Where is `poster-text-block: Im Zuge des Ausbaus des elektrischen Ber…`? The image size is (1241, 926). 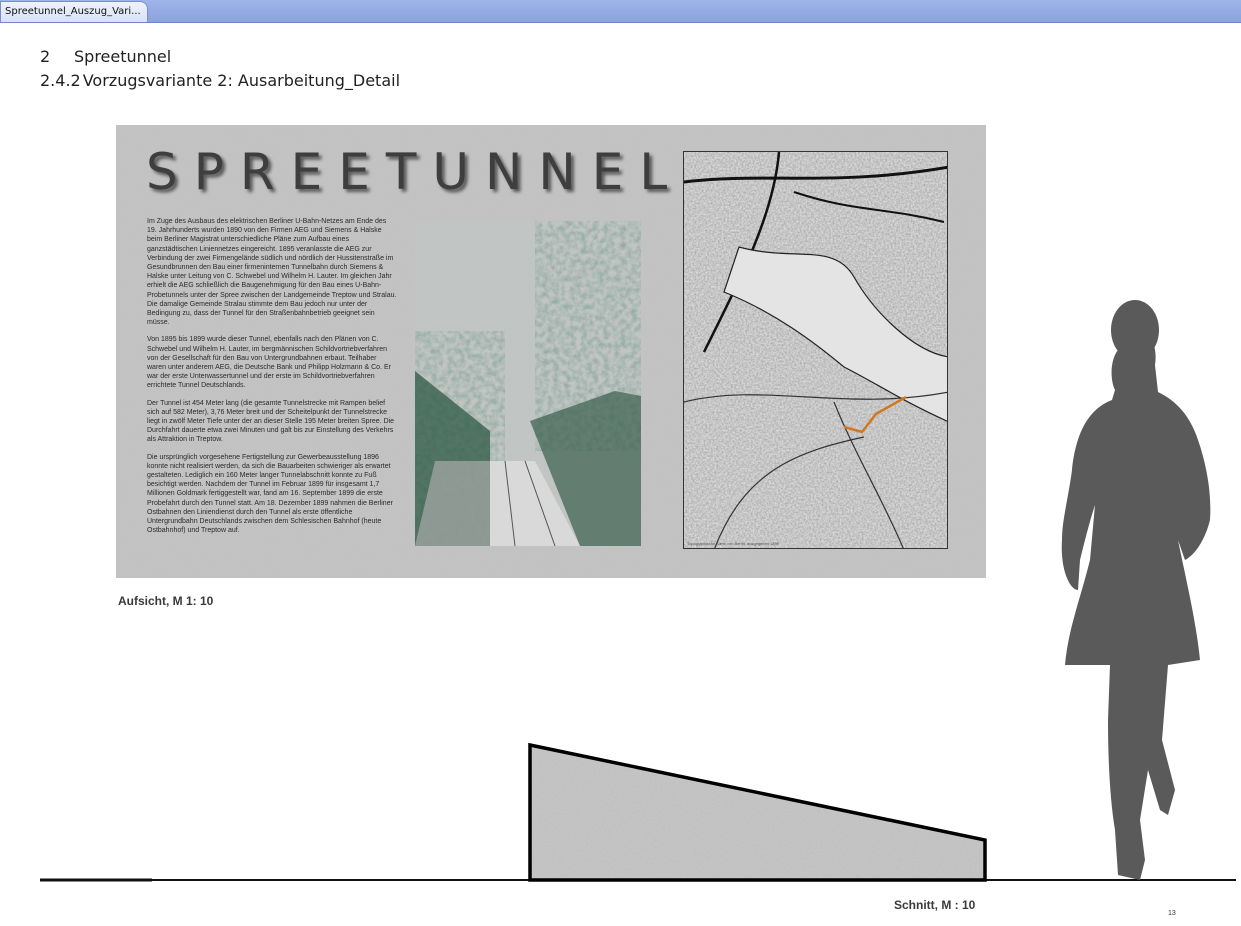 poster-text-block: Im Zuge des Ausbaus des elektrischen Ber… is located at coordinates (272, 380).